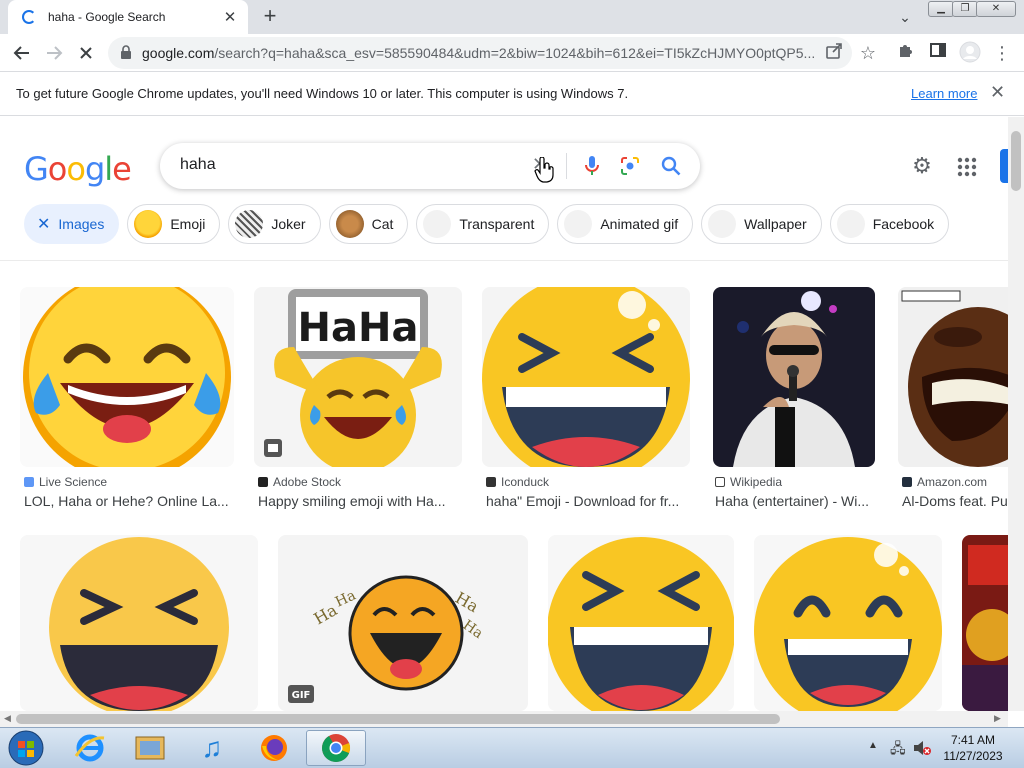 The image size is (1024, 768). What do you see at coordinates (78, 169) in the screenshot?
I see `google-logo: Google` at bounding box center [78, 169].